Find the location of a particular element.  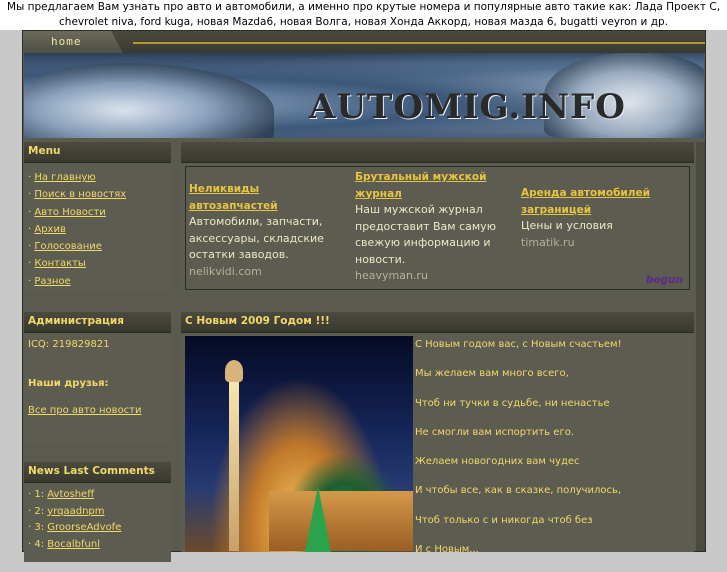

menu-item: · Авто Новости is located at coordinates (67, 212).